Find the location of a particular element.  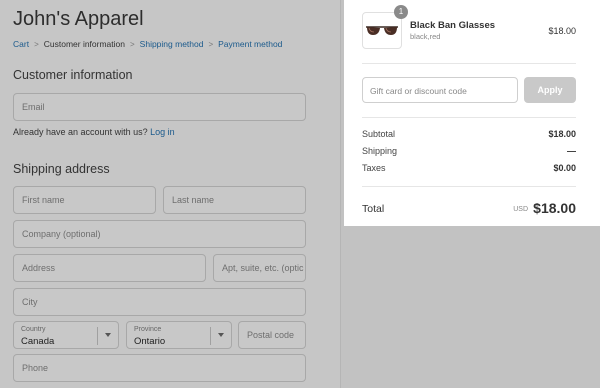

phone-field: Phone is located at coordinates (159, 368).